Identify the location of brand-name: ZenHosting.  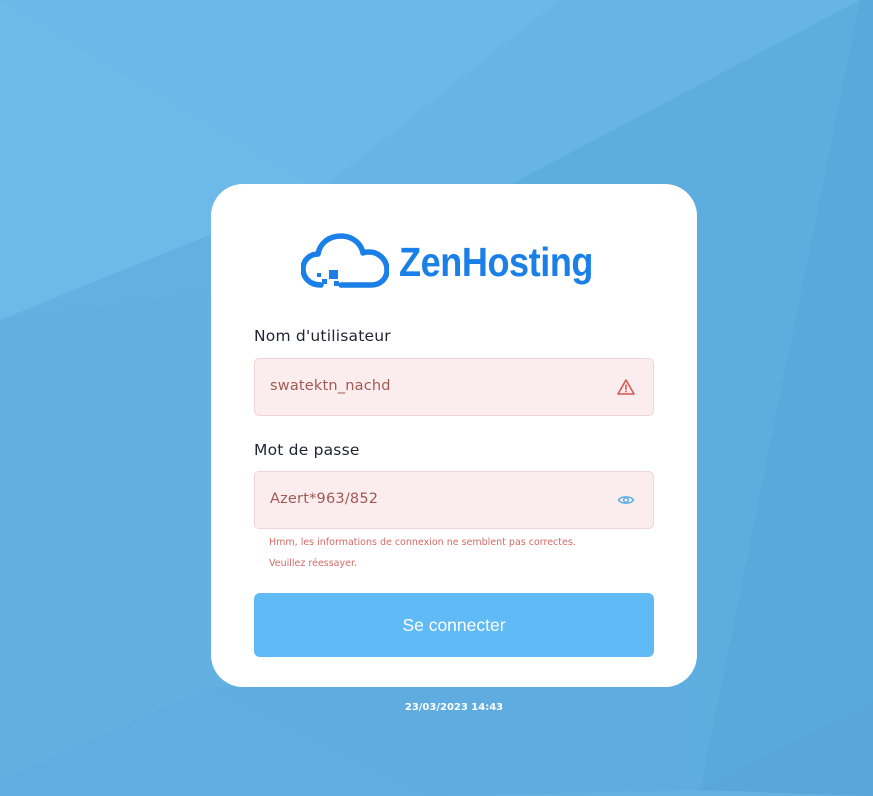
(496, 261).